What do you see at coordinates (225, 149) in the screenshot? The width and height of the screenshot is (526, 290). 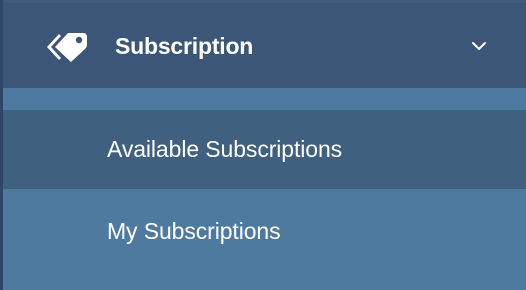 I see `menu-item-label: Available Subscriptions` at bounding box center [225, 149].